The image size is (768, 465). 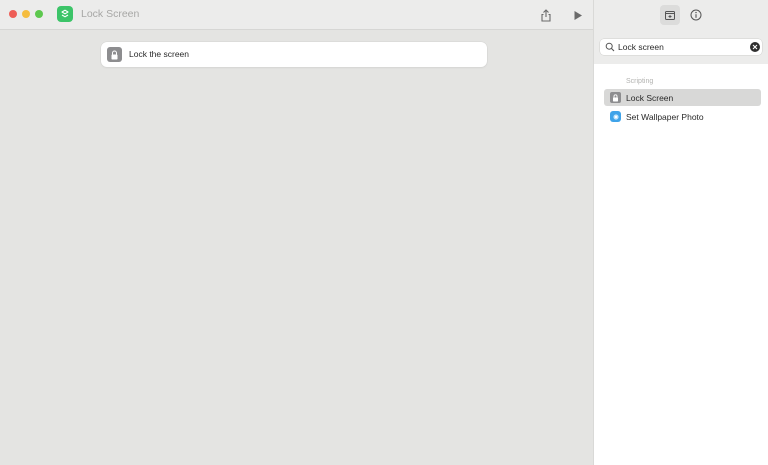 I want to click on run-button, so click(x=578, y=15).